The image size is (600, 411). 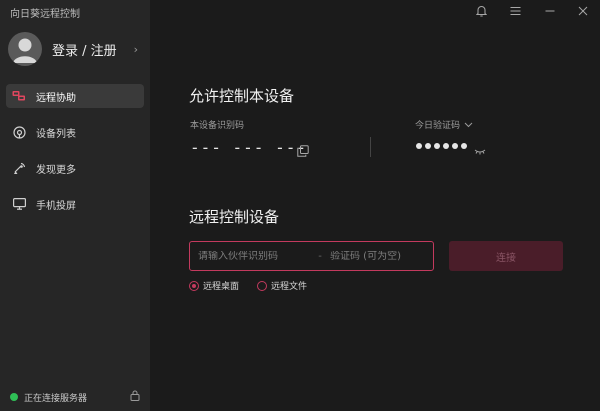 What do you see at coordinates (135, 397) in the screenshot?
I see `lock-icon` at bounding box center [135, 397].